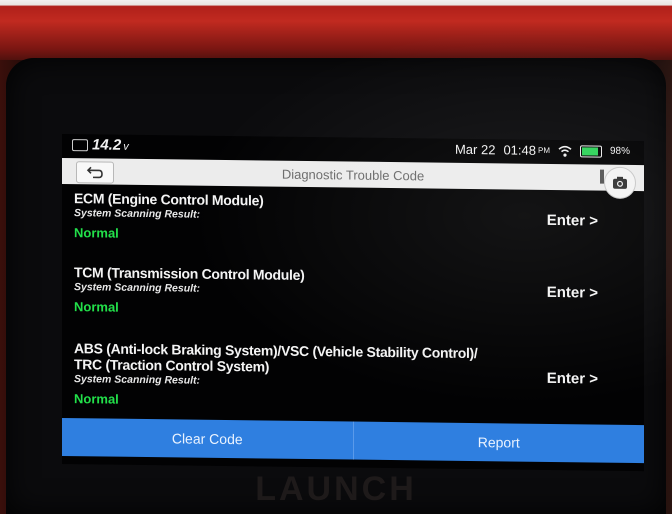 This screenshot has height=514, width=672. I want to click on status-time: 01:48, so click(519, 150).